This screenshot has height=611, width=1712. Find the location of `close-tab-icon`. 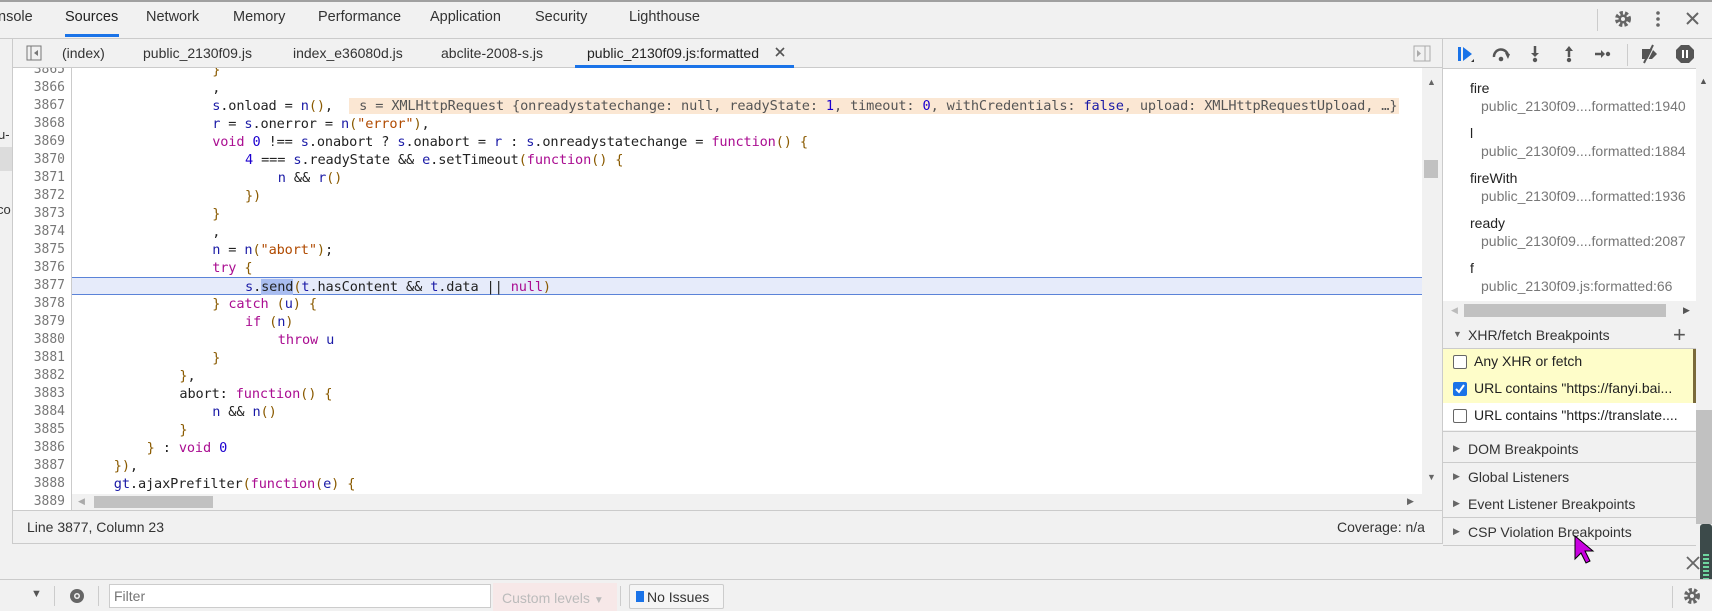

close-tab-icon is located at coordinates (780, 52).